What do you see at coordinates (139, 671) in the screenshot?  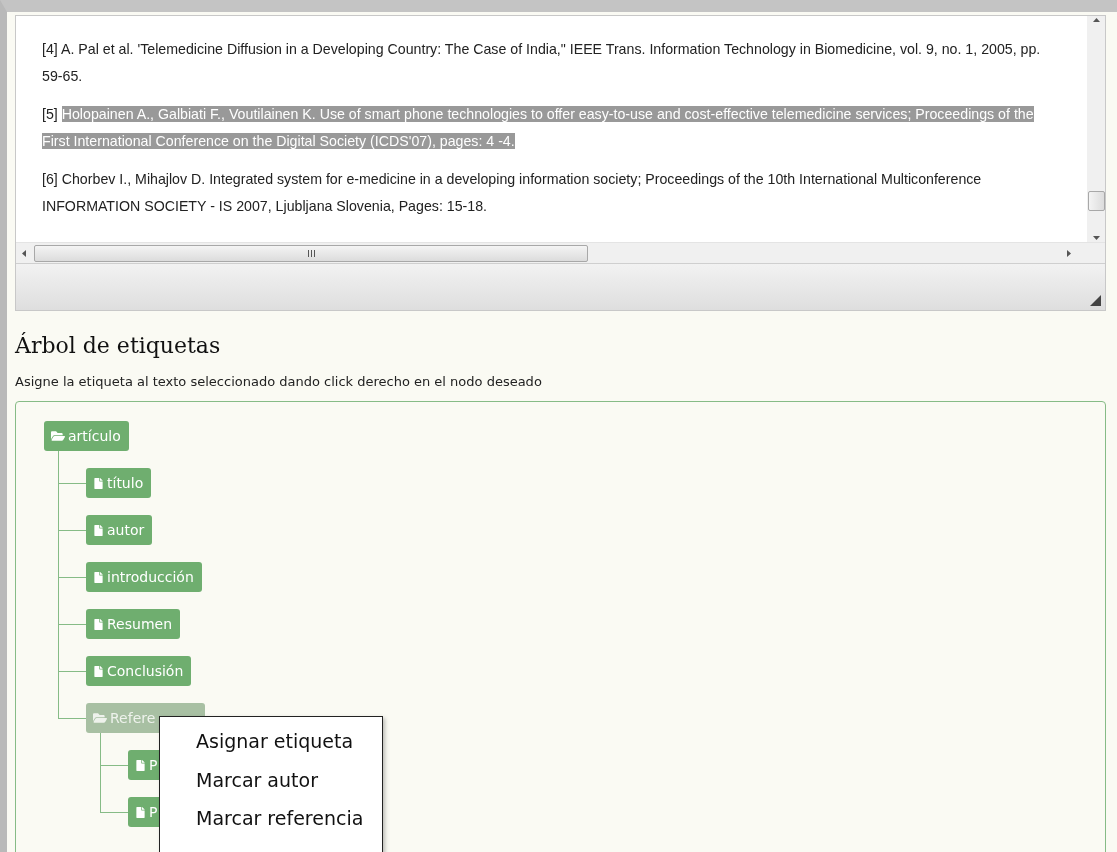 I see `tree-node: Conclusión` at bounding box center [139, 671].